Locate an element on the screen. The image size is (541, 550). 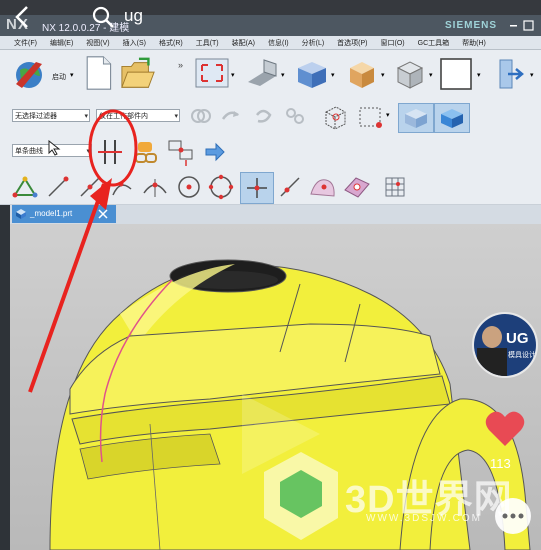
host-badge-sub: 模具设计 is located at coordinates (522, 355).